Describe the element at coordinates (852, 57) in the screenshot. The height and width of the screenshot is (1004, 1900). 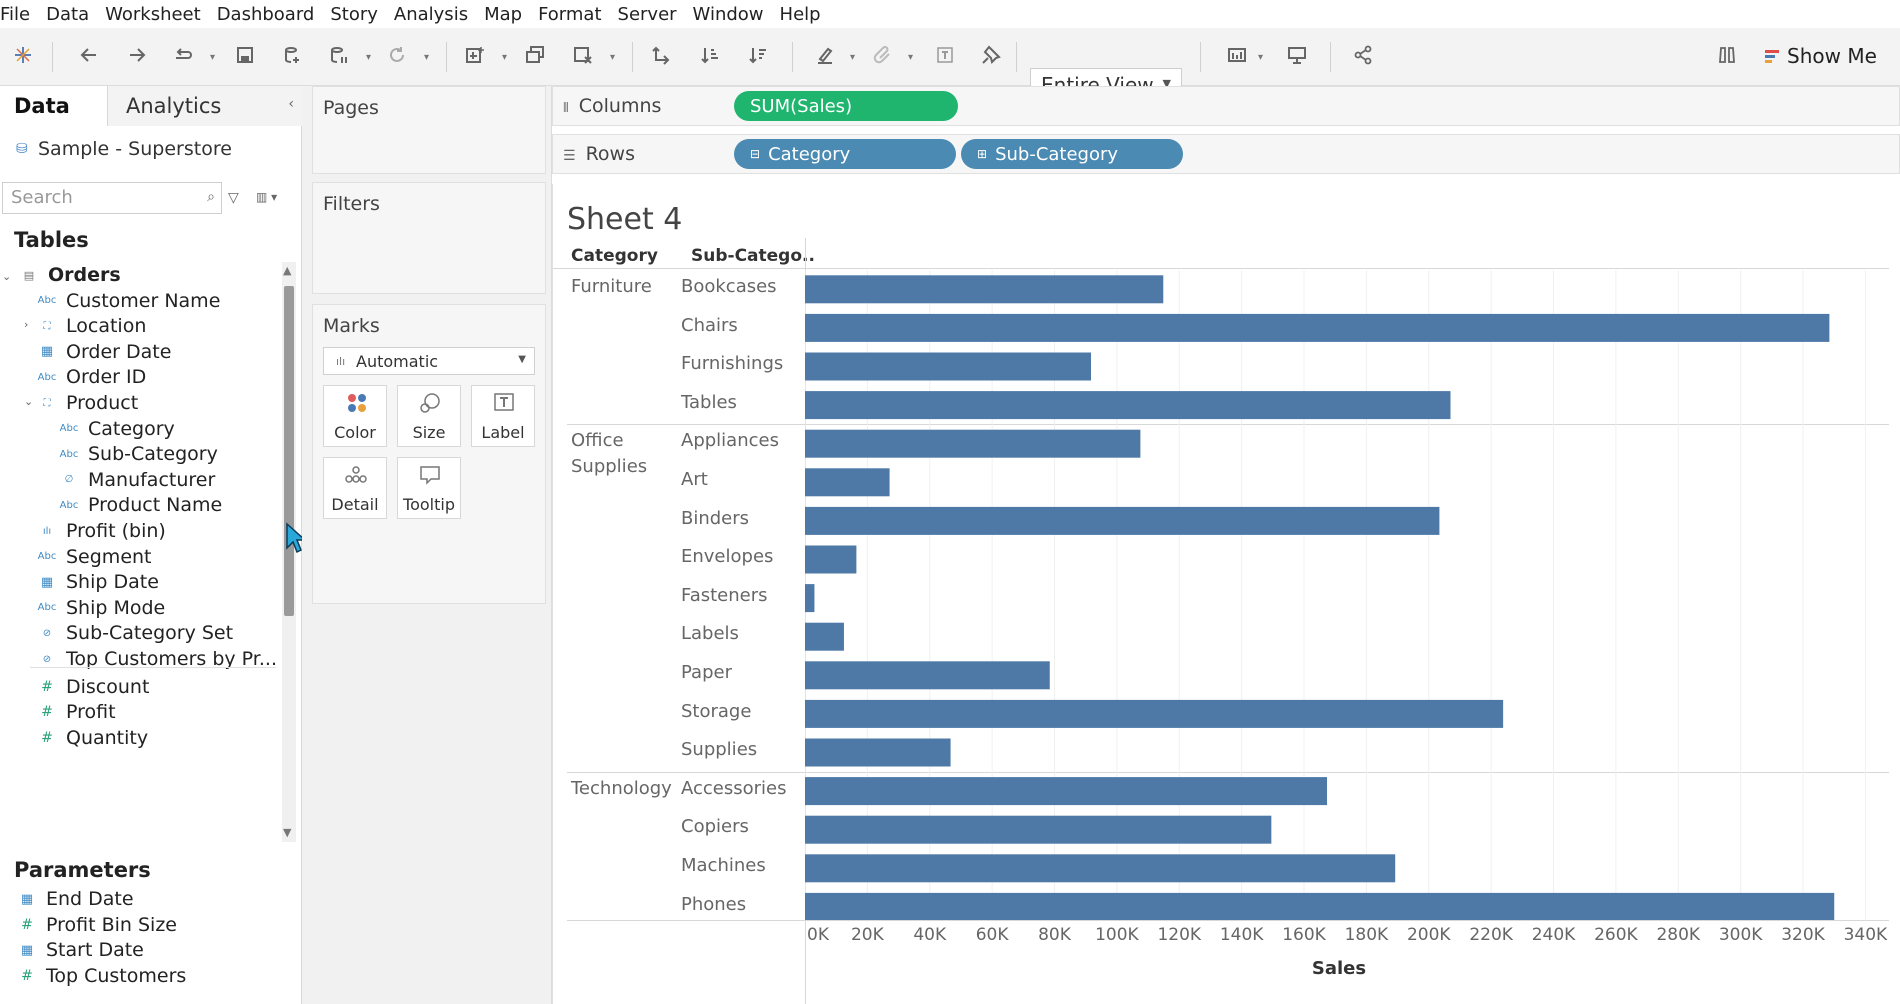
I see `highlight-dropdown-icon: ▾` at that location.